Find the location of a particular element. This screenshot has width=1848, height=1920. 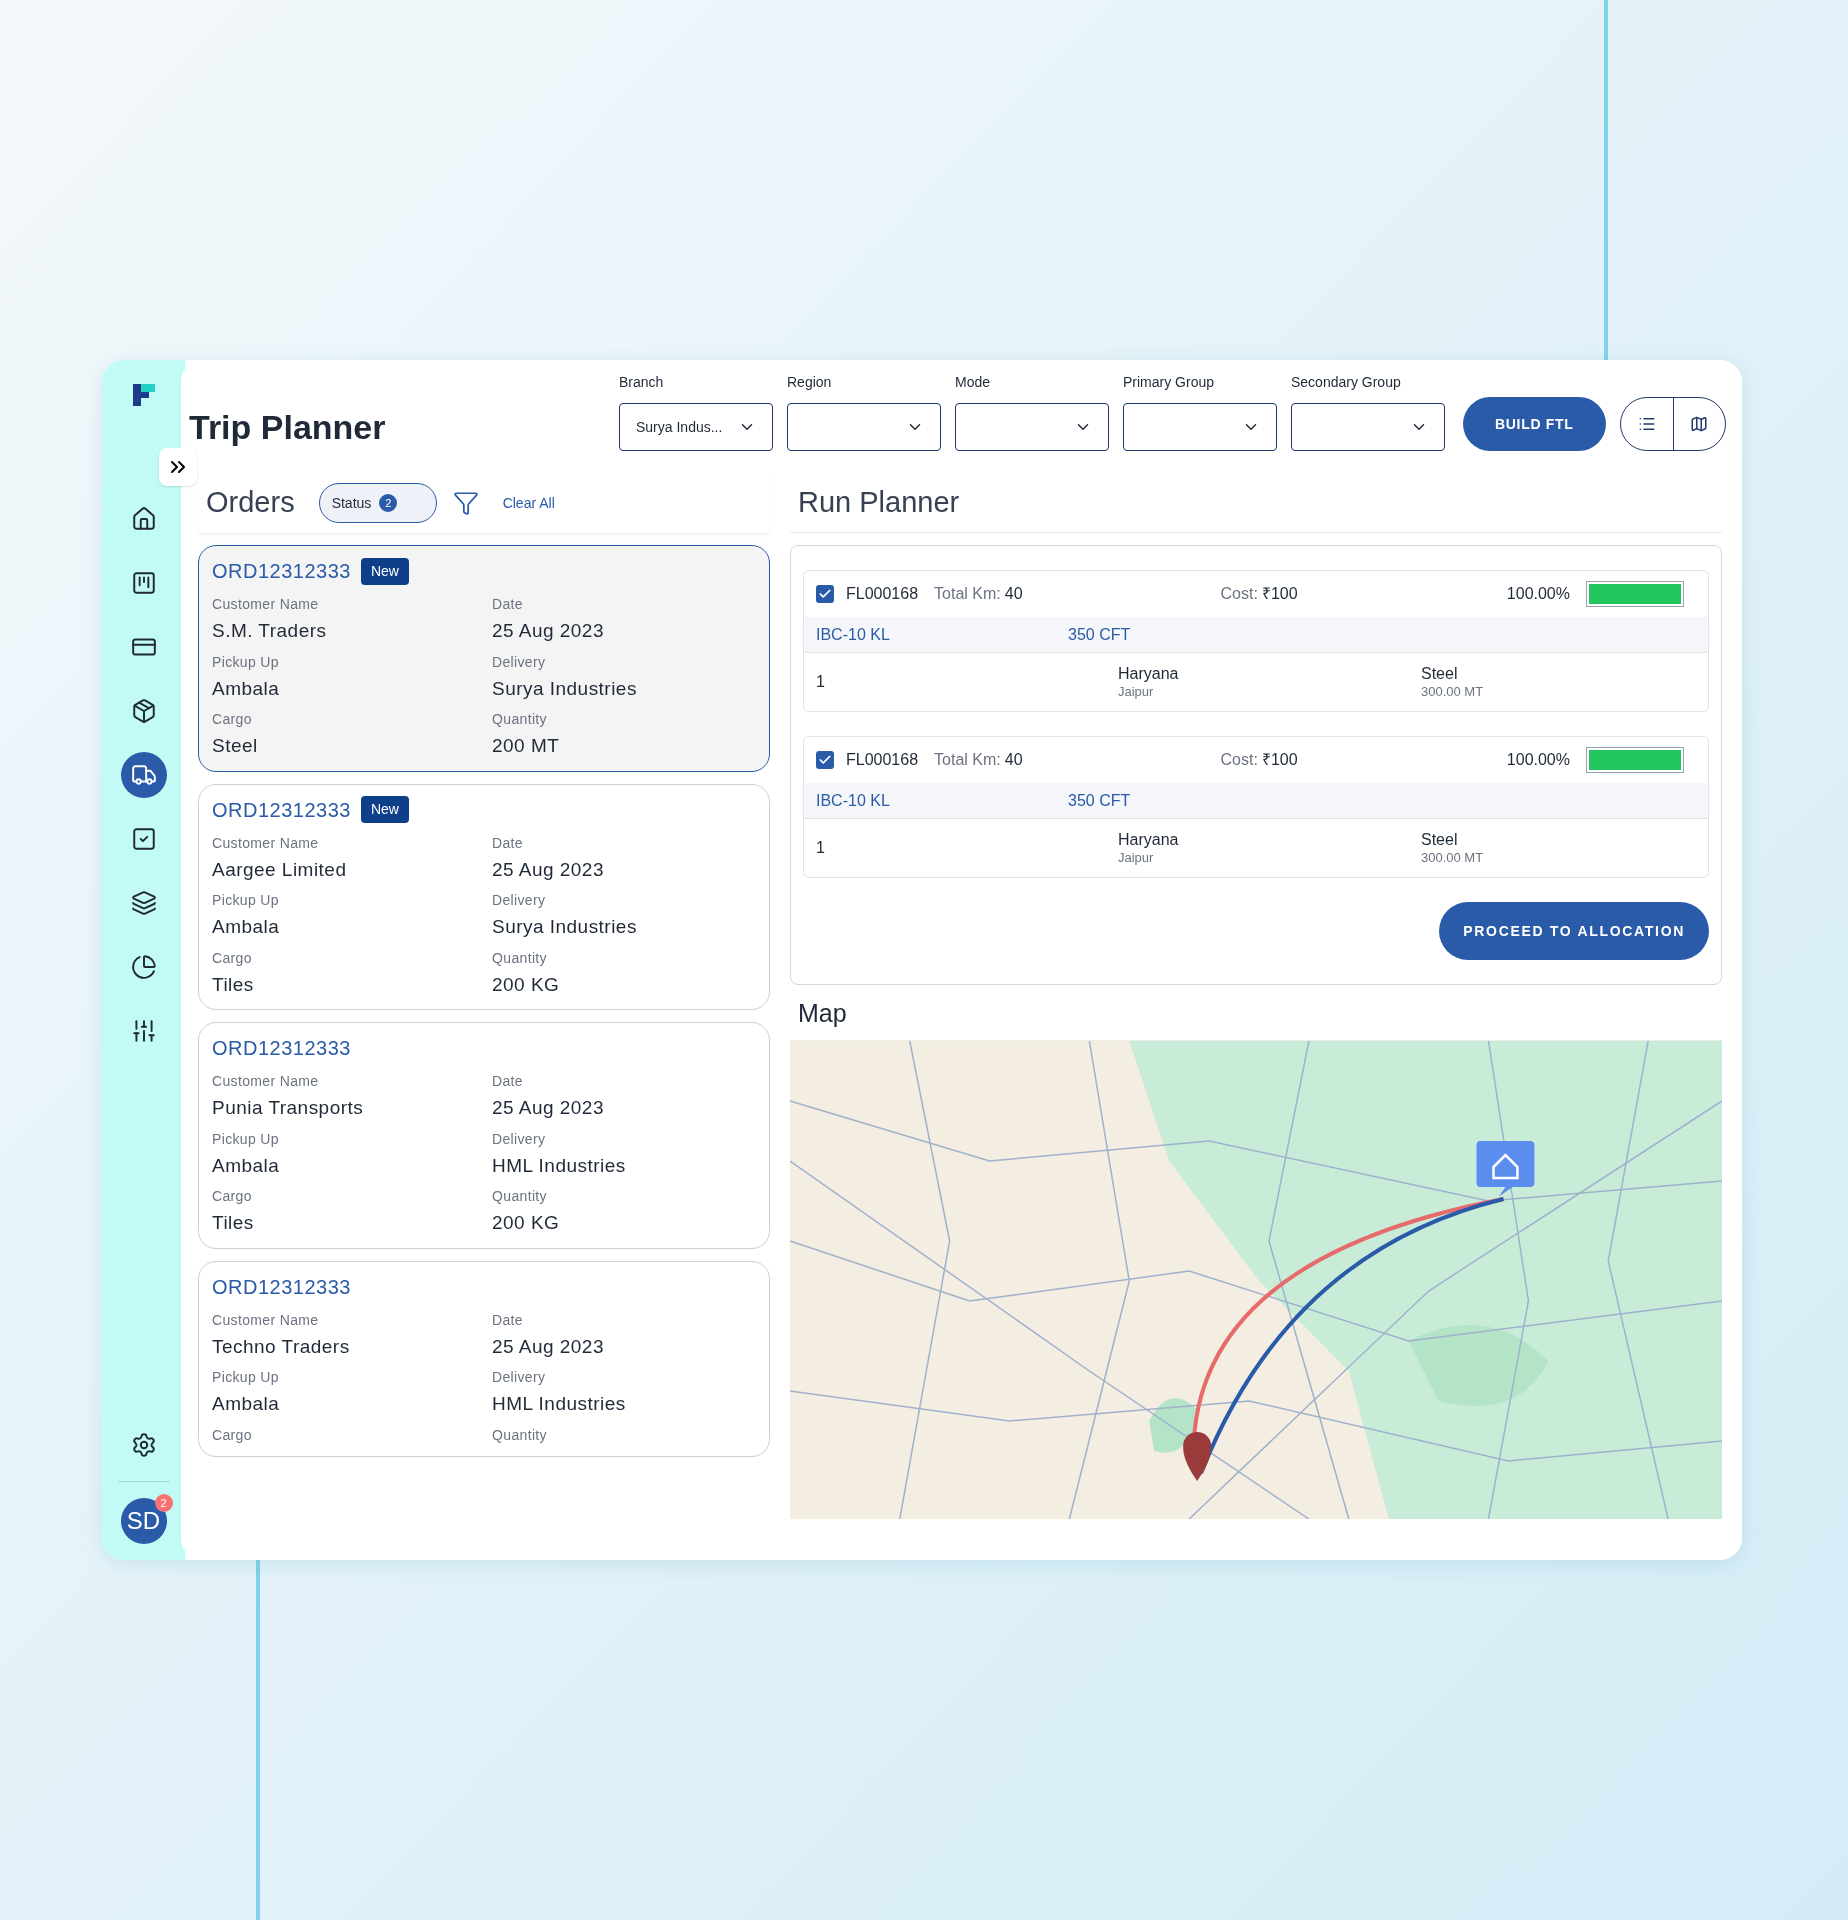

build-ftl-button: BUILD FTL is located at coordinates (1534, 424).